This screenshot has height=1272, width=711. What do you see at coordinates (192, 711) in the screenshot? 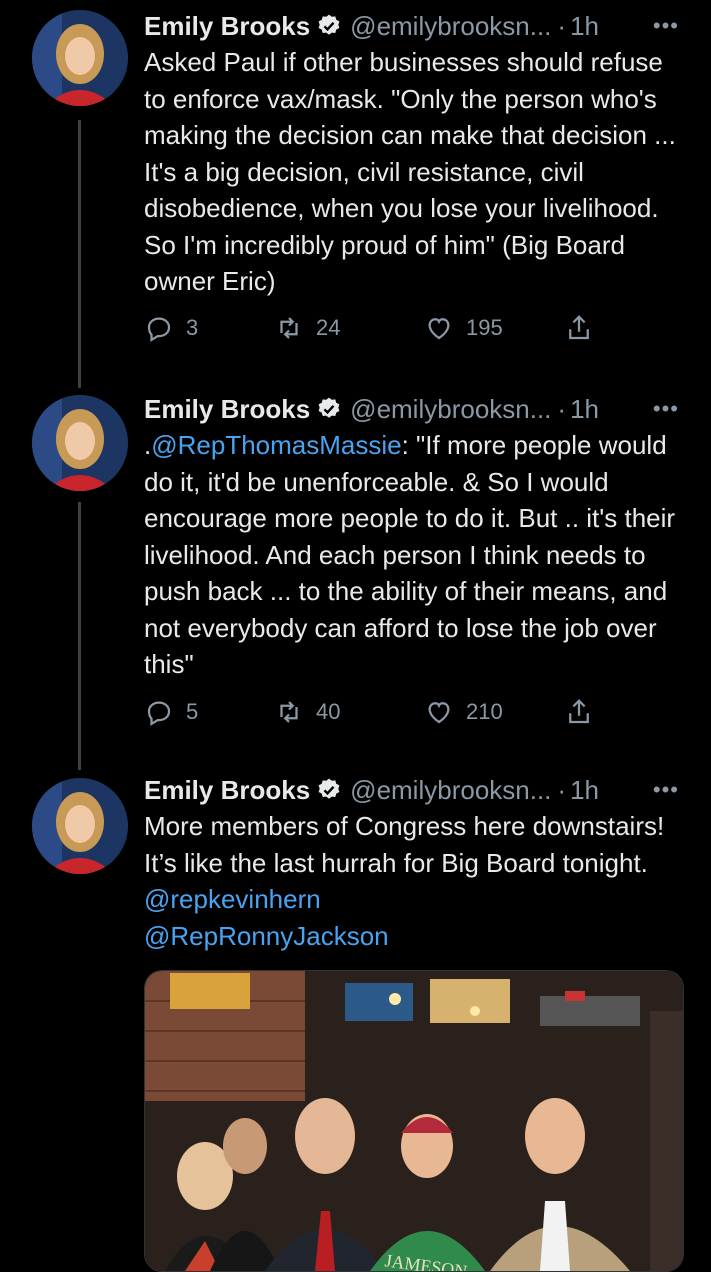
I see `reply-count: 5` at bounding box center [192, 711].